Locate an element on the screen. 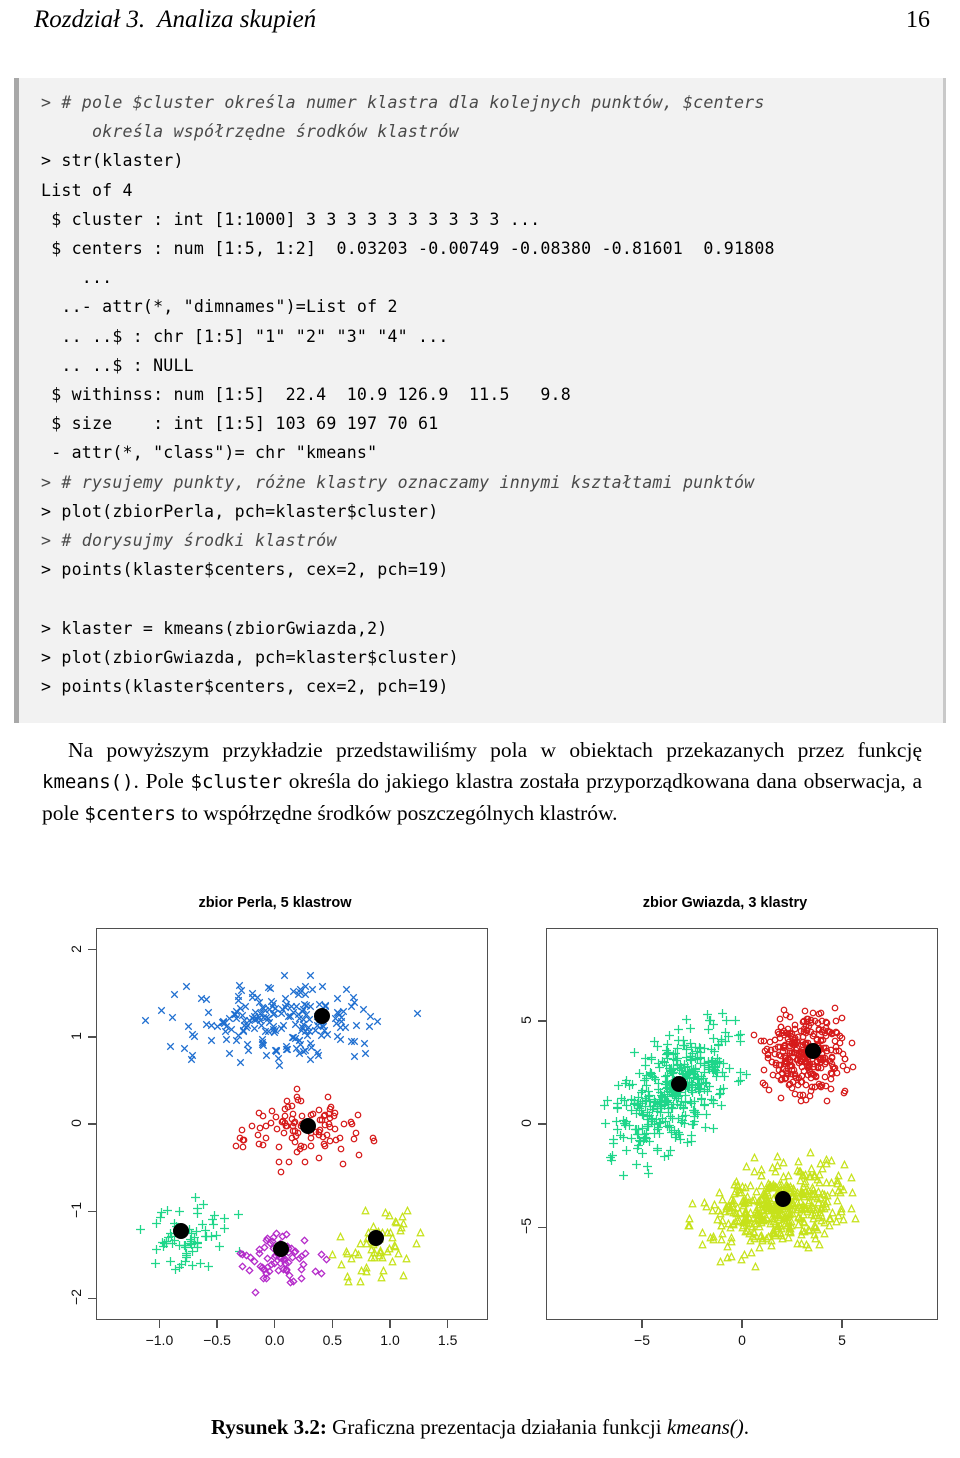  x-tick-mark is located at coordinates (448, 1324).